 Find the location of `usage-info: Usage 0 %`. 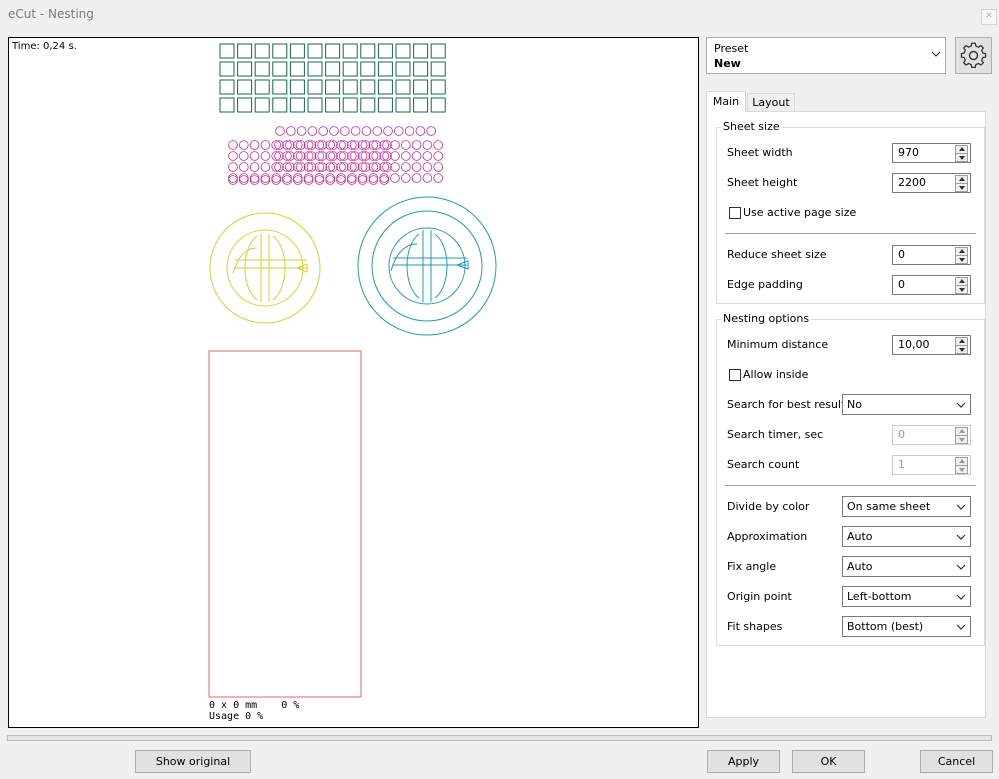

usage-info: Usage 0 % is located at coordinates (236, 716).